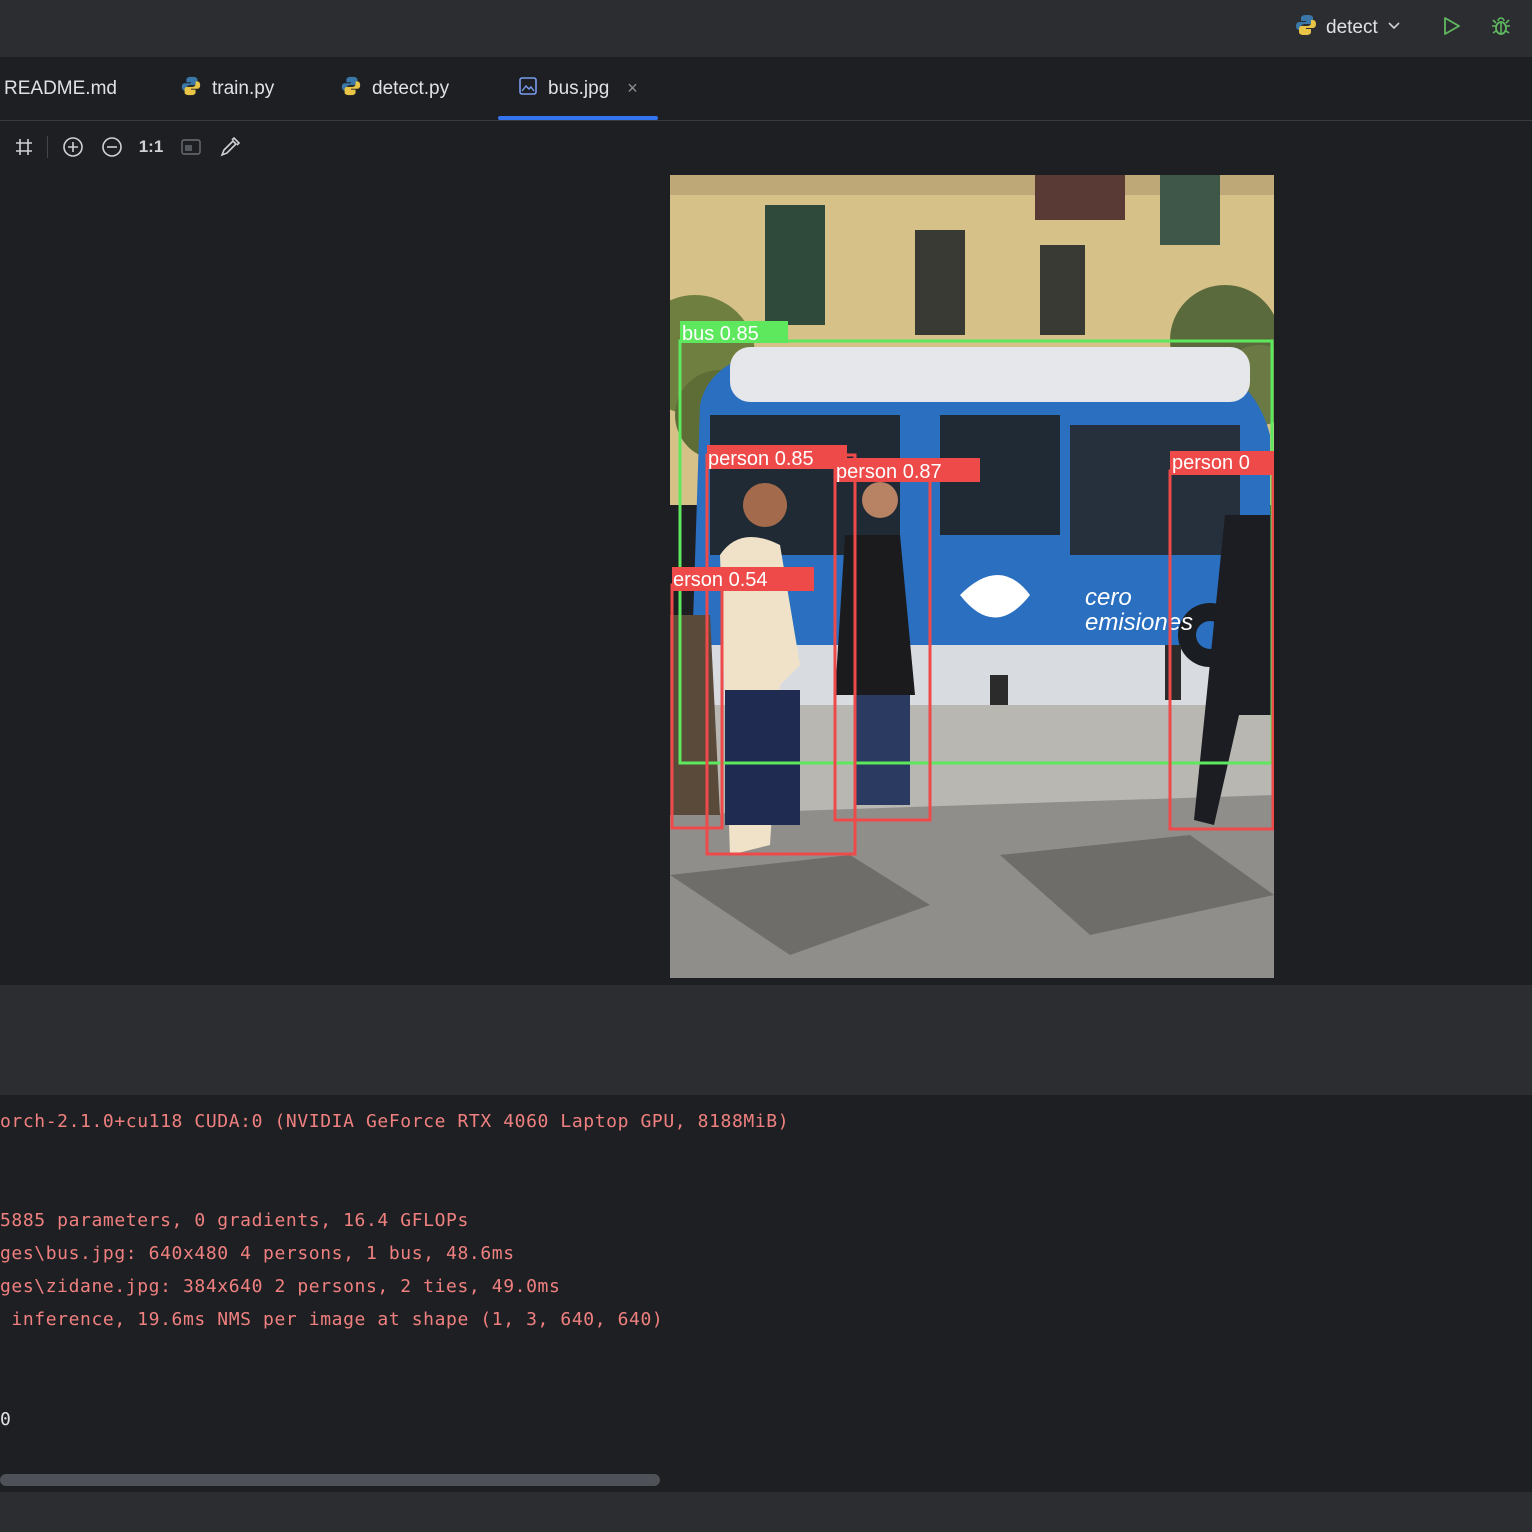 This screenshot has width=1532, height=1532. What do you see at coordinates (330, 1480) in the screenshot?
I see `horizontal-scrollbar` at bounding box center [330, 1480].